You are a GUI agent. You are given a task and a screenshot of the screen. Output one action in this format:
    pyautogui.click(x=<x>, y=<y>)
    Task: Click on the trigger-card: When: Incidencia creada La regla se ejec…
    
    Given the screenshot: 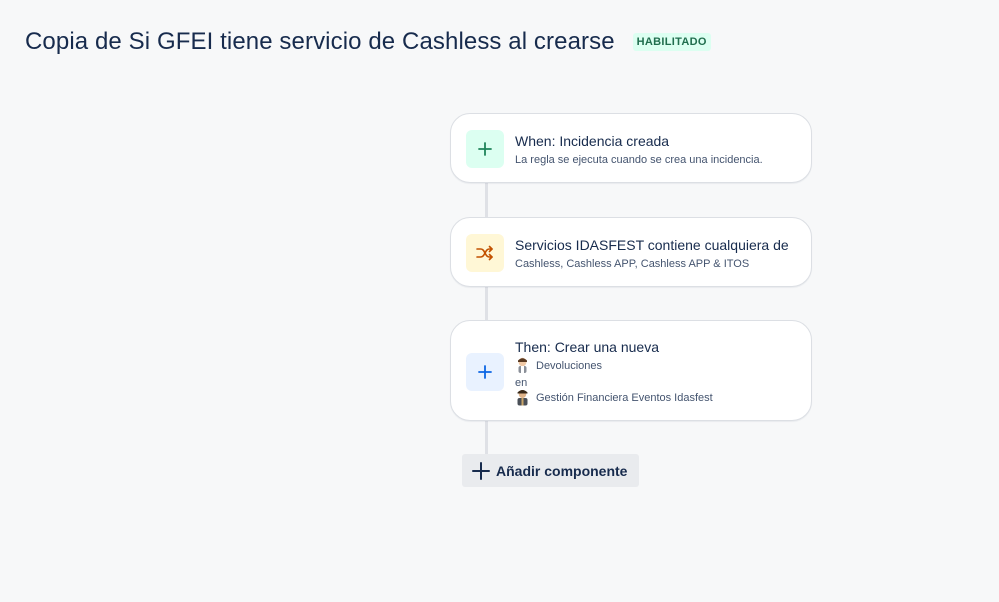 What is the action you would take?
    pyautogui.click(x=631, y=148)
    